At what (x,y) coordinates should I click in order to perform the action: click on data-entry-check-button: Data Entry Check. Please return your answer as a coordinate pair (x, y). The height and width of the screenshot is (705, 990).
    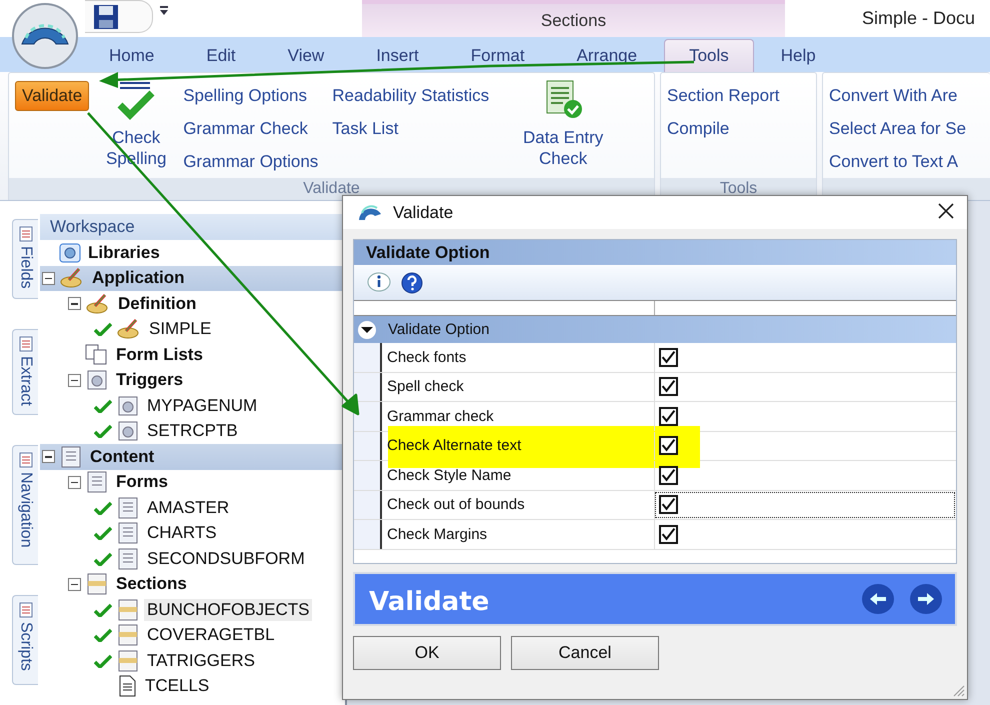
    Looking at the image, I should click on (563, 128).